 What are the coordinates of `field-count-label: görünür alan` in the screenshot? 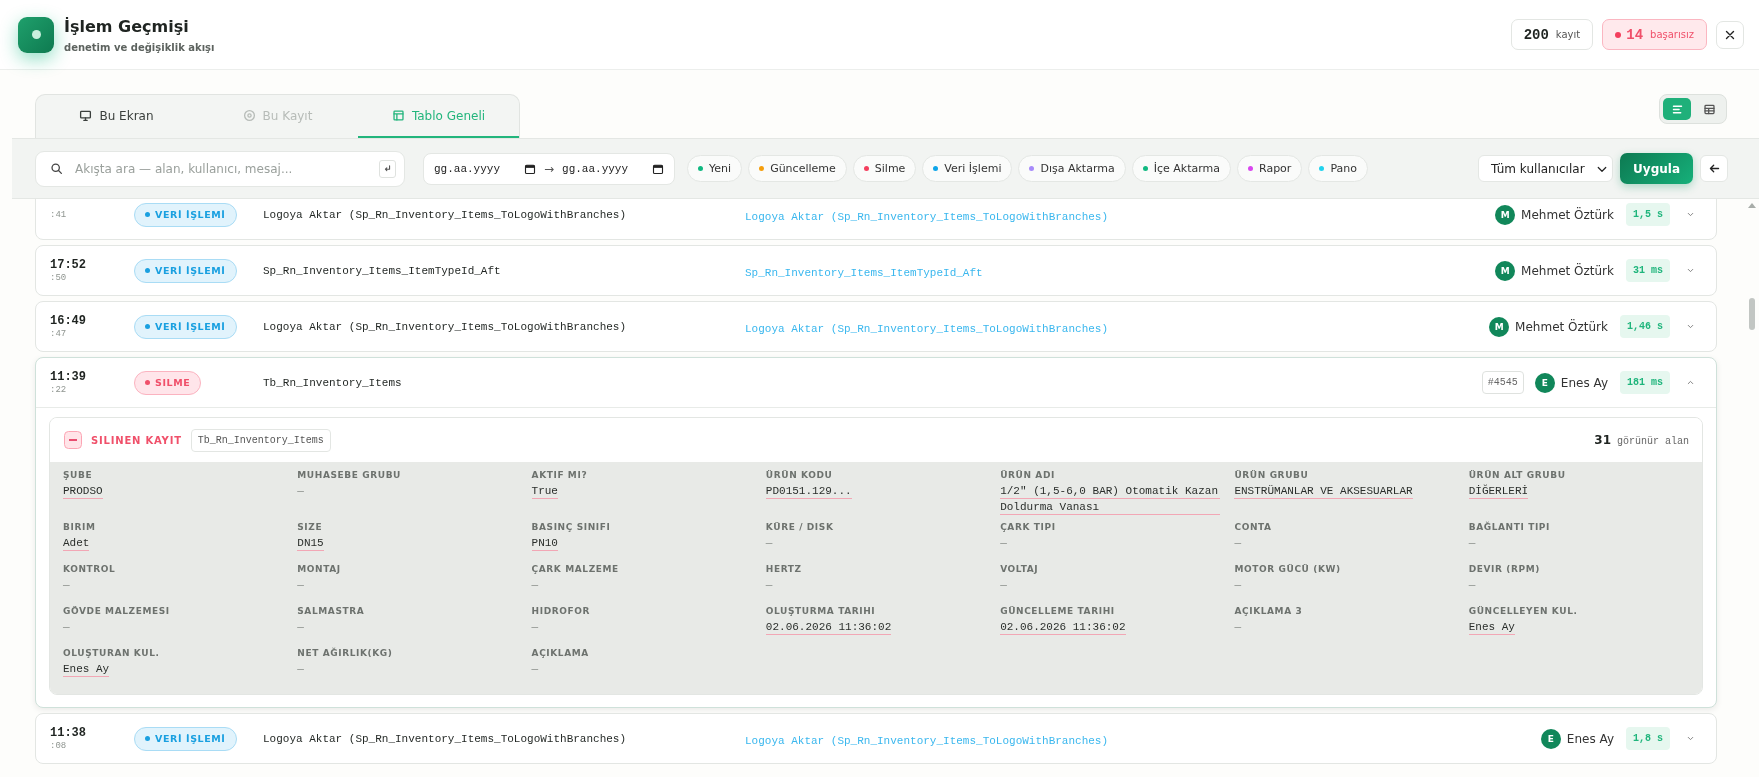 It's located at (1653, 441).